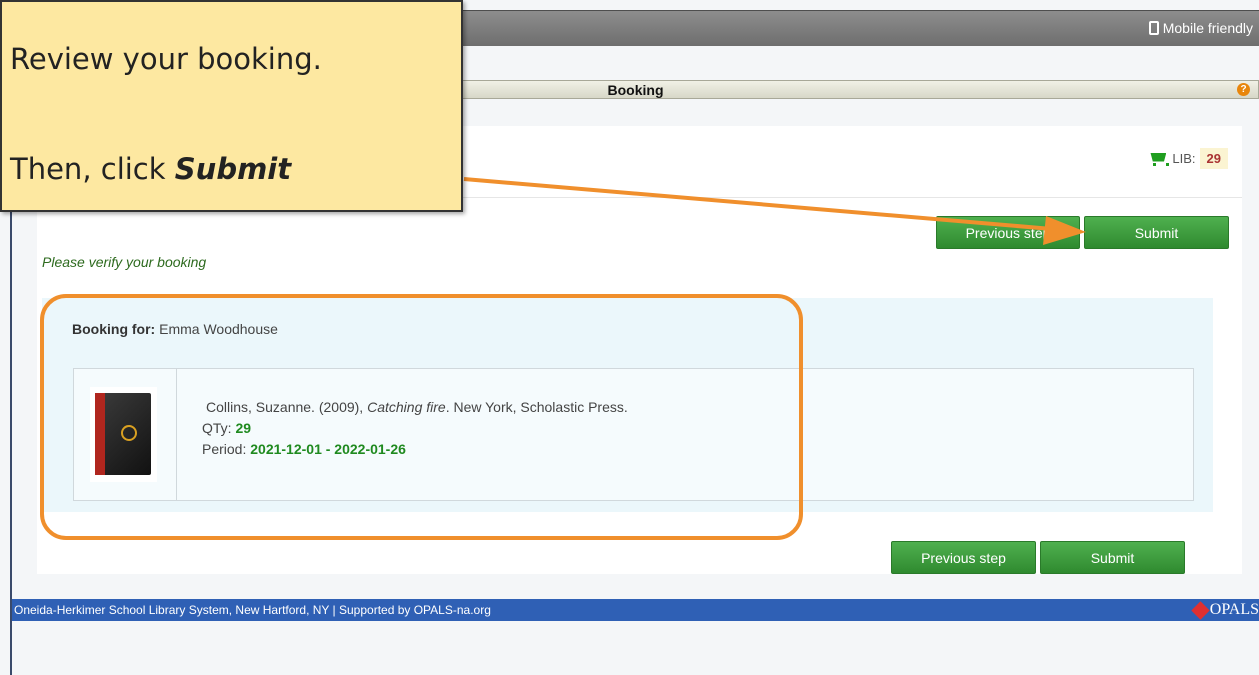 The height and width of the screenshot is (675, 1259). I want to click on help-icon: ?, so click(1243, 89).